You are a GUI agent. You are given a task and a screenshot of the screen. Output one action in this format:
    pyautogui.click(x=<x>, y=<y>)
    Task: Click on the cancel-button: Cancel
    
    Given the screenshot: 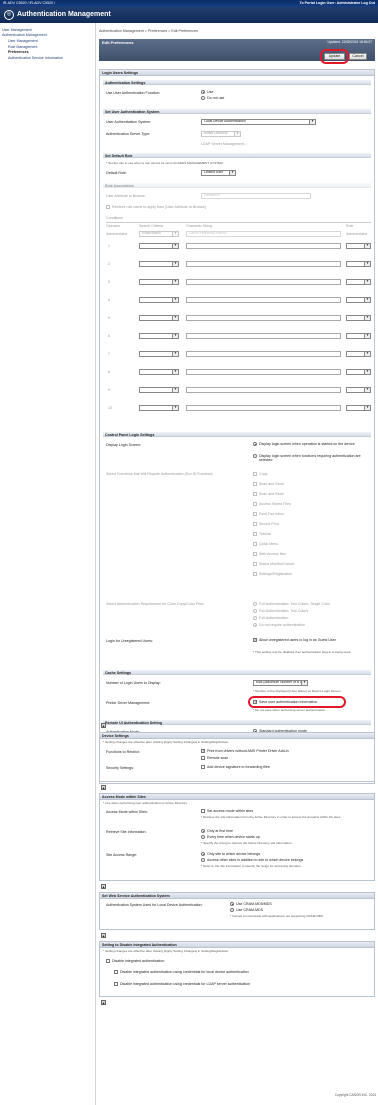 What is the action you would take?
    pyautogui.click(x=358, y=56)
    